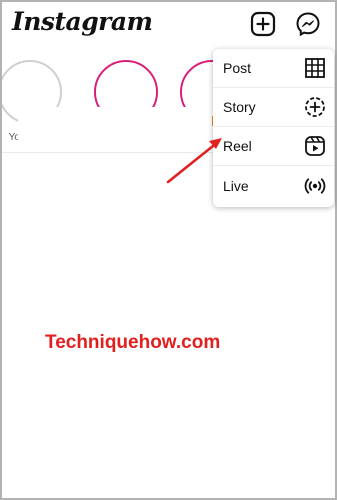 The width and height of the screenshot is (337, 500). What do you see at coordinates (315, 146) in the screenshot?
I see `reel-icon` at bounding box center [315, 146].